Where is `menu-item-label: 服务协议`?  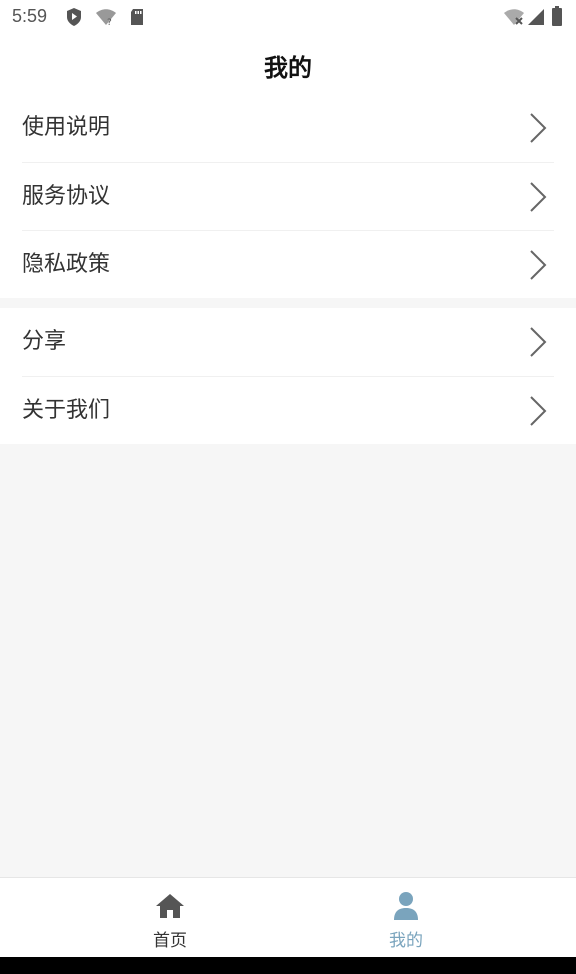 menu-item-label: 服务协议 is located at coordinates (66, 196).